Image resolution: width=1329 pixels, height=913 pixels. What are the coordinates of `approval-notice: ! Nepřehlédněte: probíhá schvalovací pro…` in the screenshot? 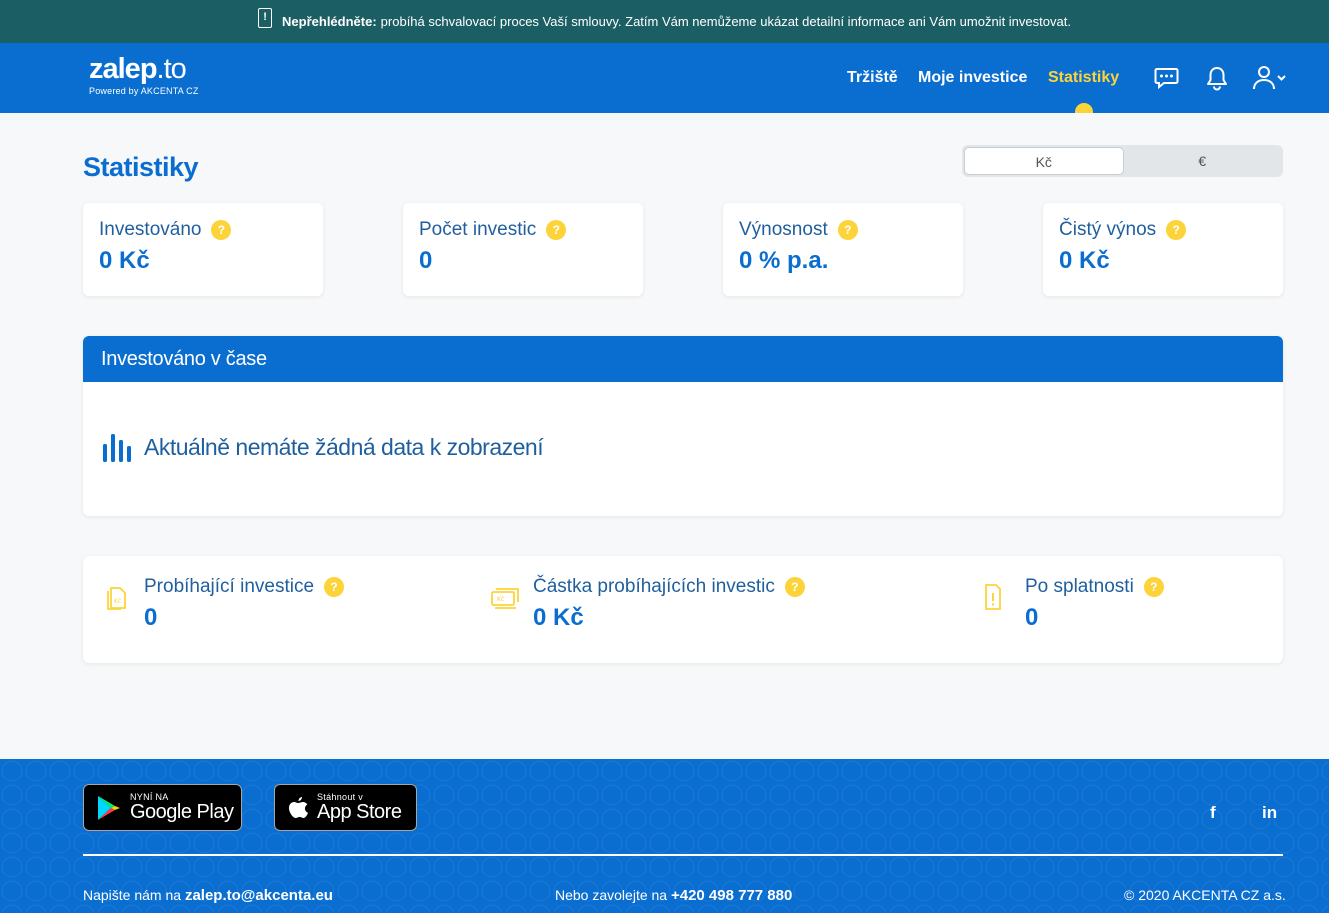 It's located at (664, 21).